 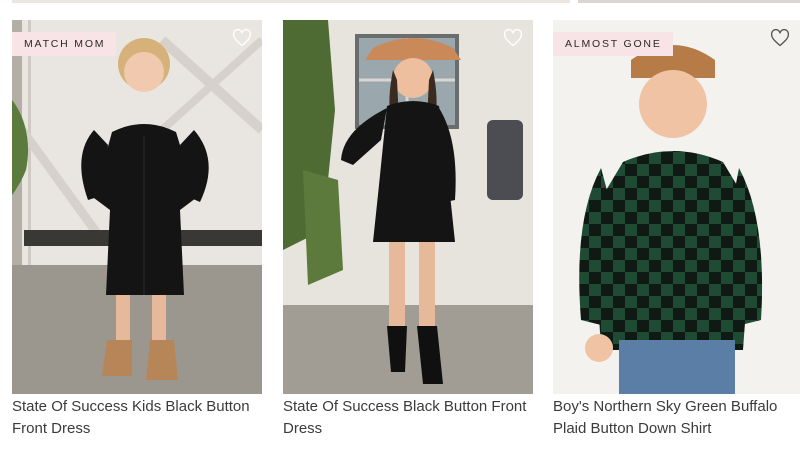 What do you see at coordinates (613, 44) in the screenshot?
I see `badge-almost-gone: ALMOST GONE` at bounding box center [613, 44].